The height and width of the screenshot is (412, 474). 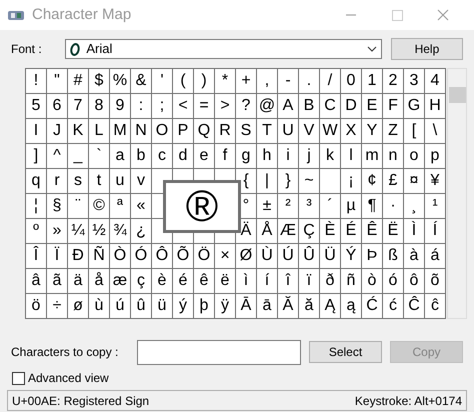 I want to click on character-cell: (, so click(x=183, y=81).